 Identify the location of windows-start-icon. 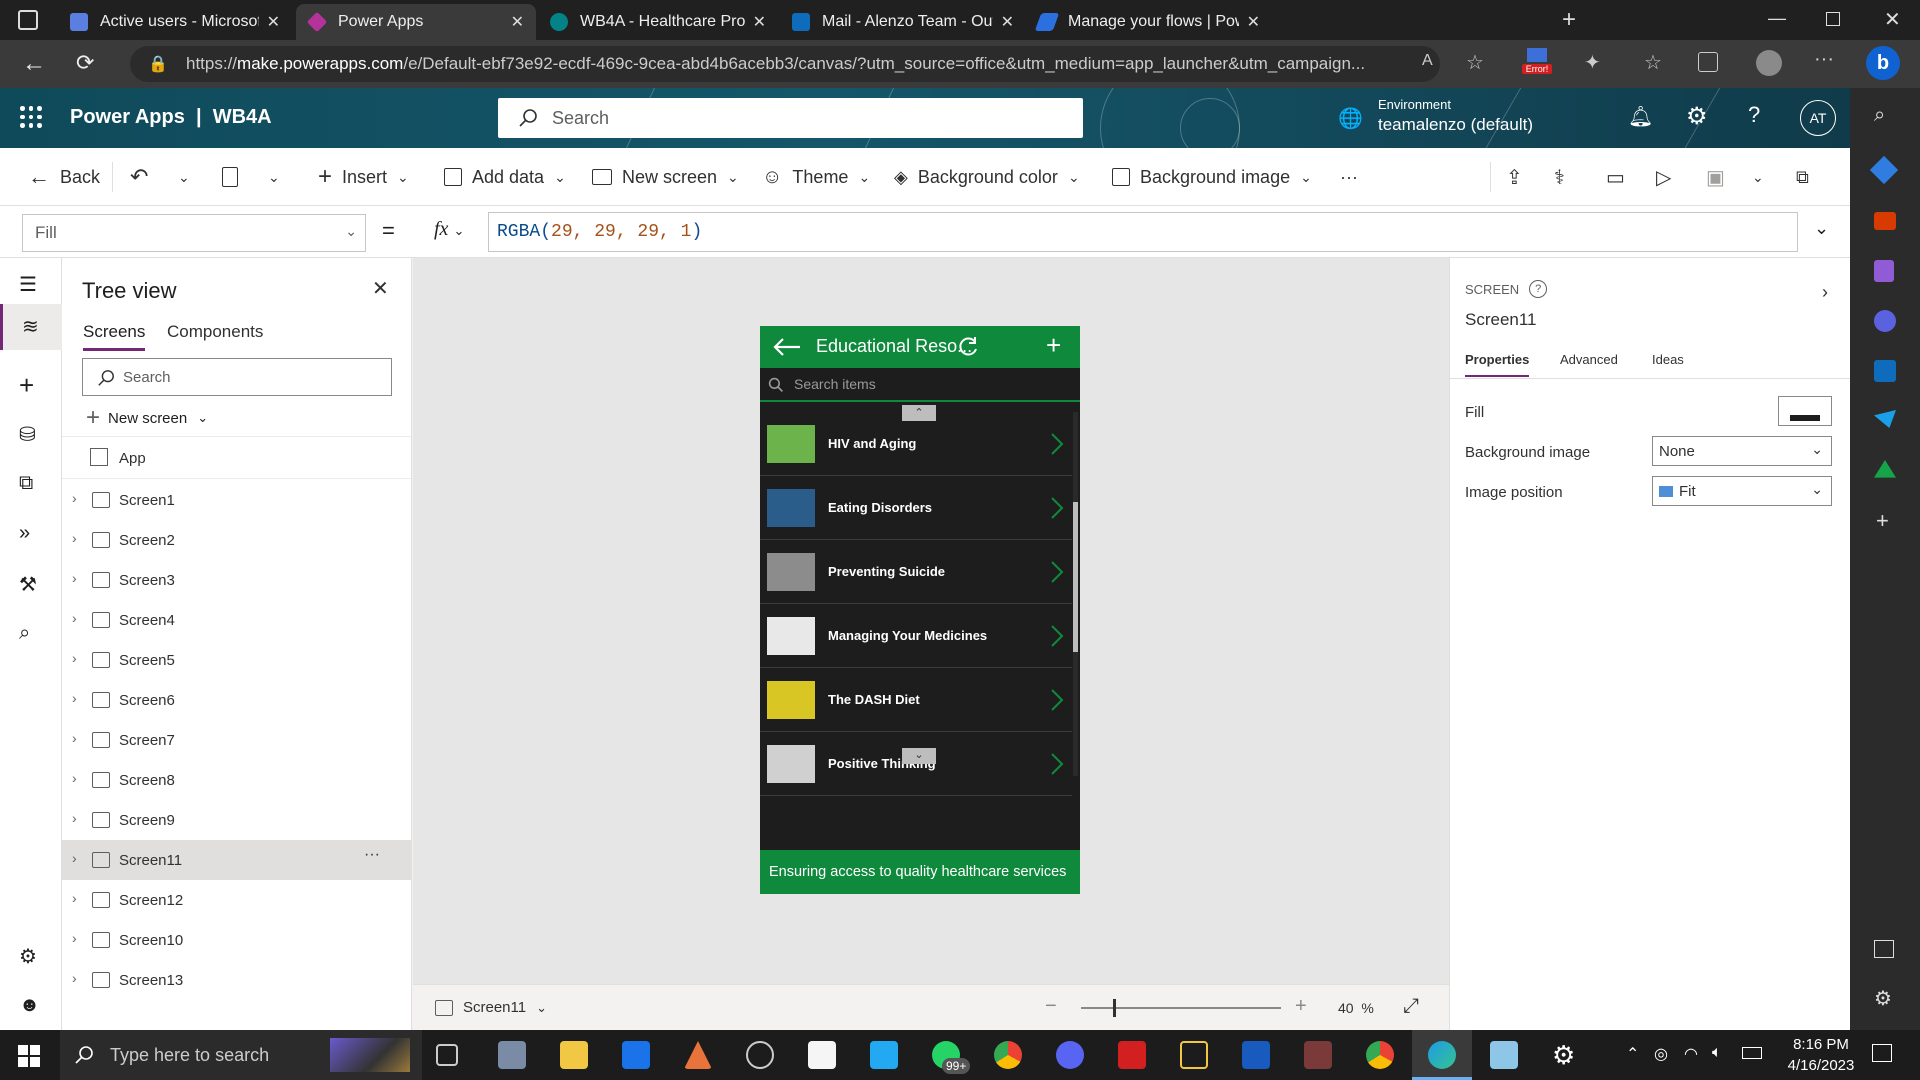
(29, 1056).